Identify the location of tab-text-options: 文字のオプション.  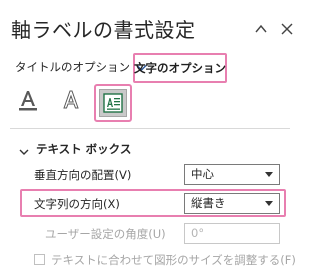
(180, 68).